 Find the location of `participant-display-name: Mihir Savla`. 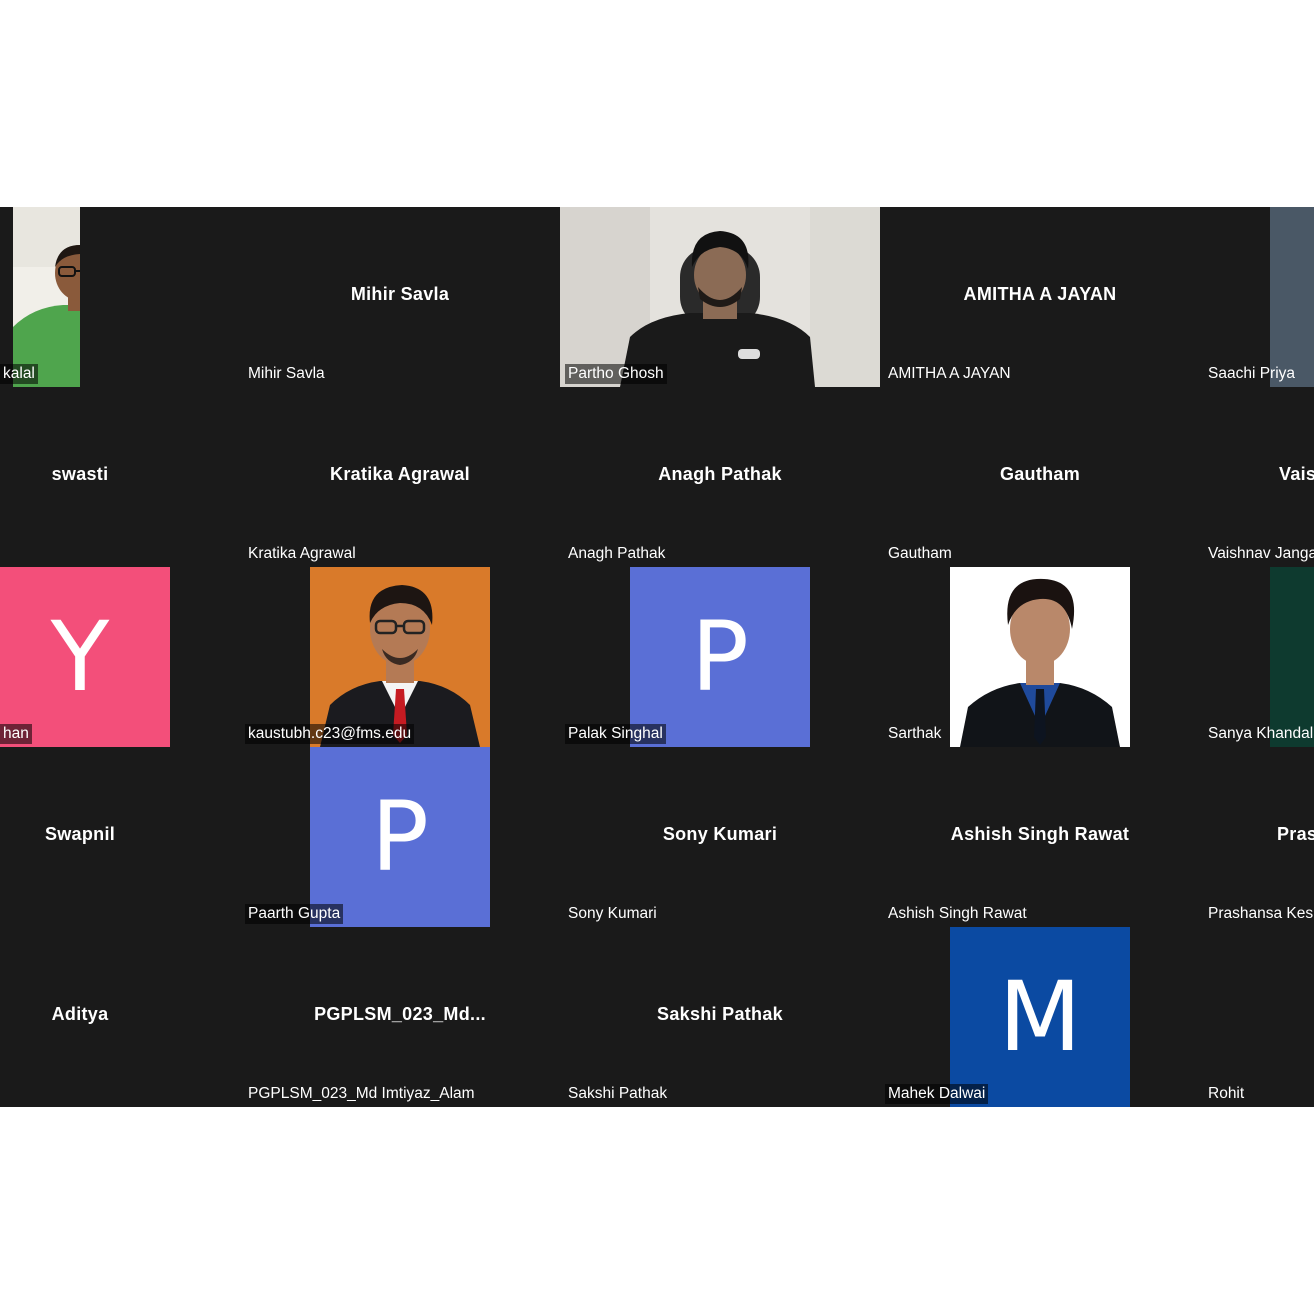

participant-display-name: Mihir Savla is located at coordinates (400, 293).